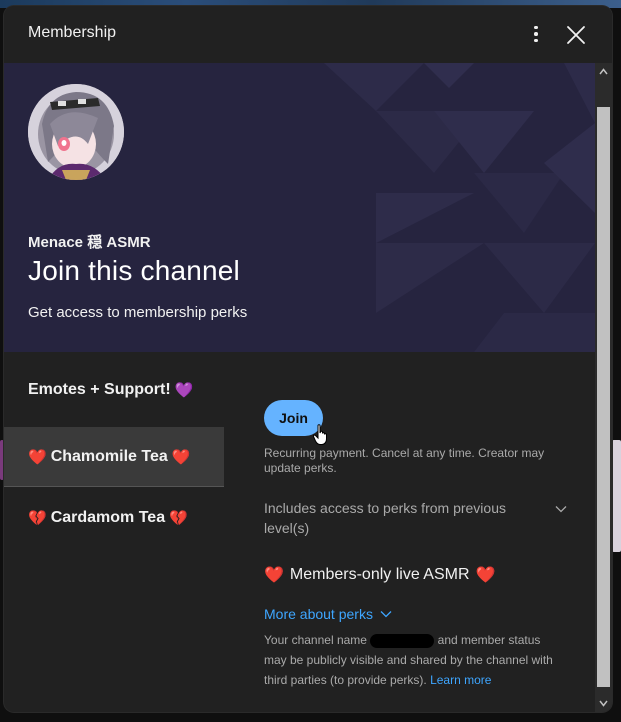 The width and height of the screenshot is (621, 722). Describe the element at coordinates (109, 456) in the screenshot. I see `tier-label: Chamomile Tea` at that location.